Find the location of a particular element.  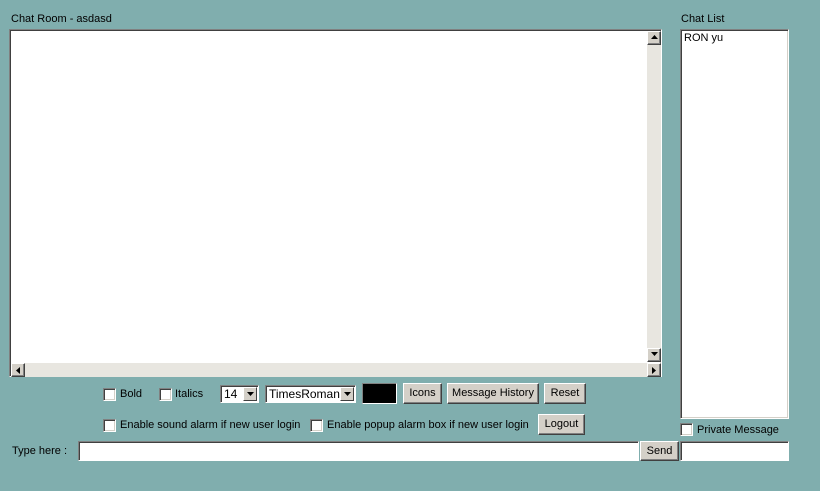

font-size-select: 14 is located at coordinates (239, 394).